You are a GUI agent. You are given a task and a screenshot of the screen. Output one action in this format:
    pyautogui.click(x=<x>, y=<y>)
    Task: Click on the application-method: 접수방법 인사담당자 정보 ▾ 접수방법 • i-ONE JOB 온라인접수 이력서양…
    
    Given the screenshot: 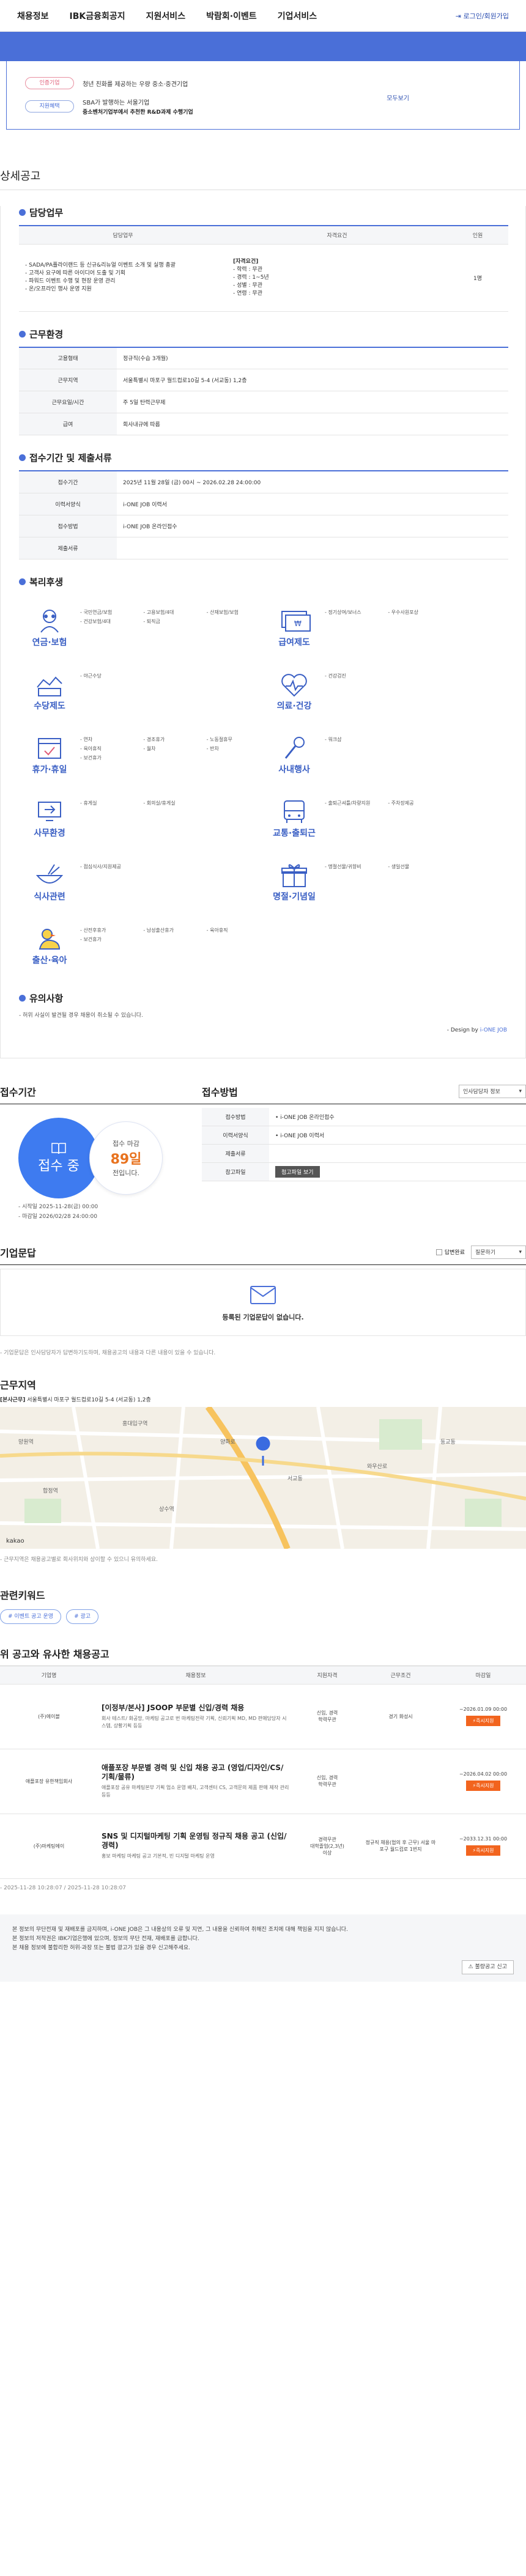 What is the action you would take?
    pyautogui.click(x=364, y=1153)
    